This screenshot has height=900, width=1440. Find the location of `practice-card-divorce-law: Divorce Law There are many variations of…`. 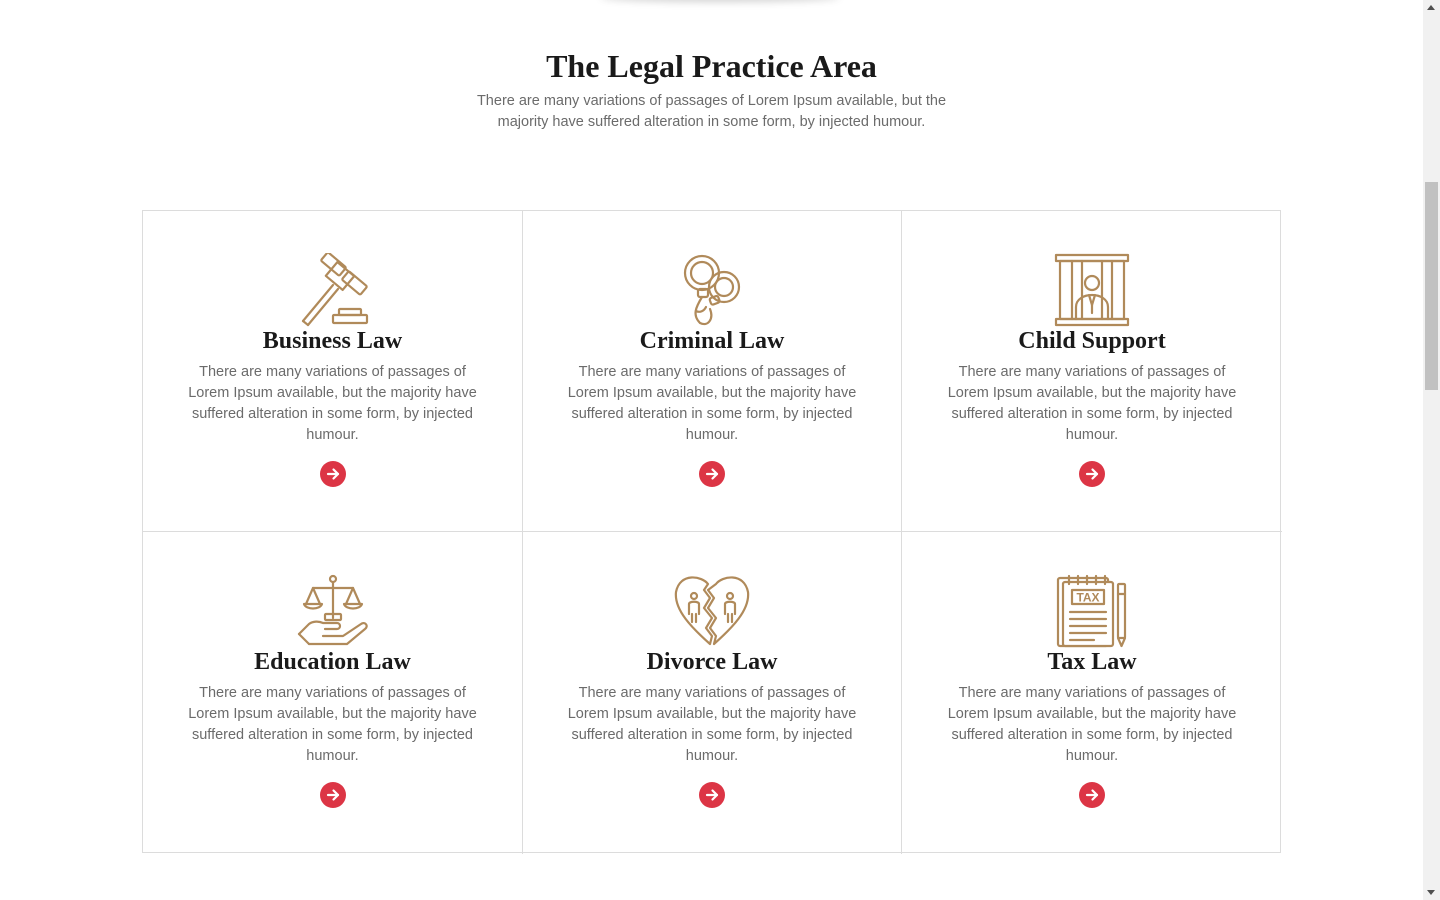

practice-card-divorce-law: Divorce Law There are many variations of… is located at coordinates (712, 693).